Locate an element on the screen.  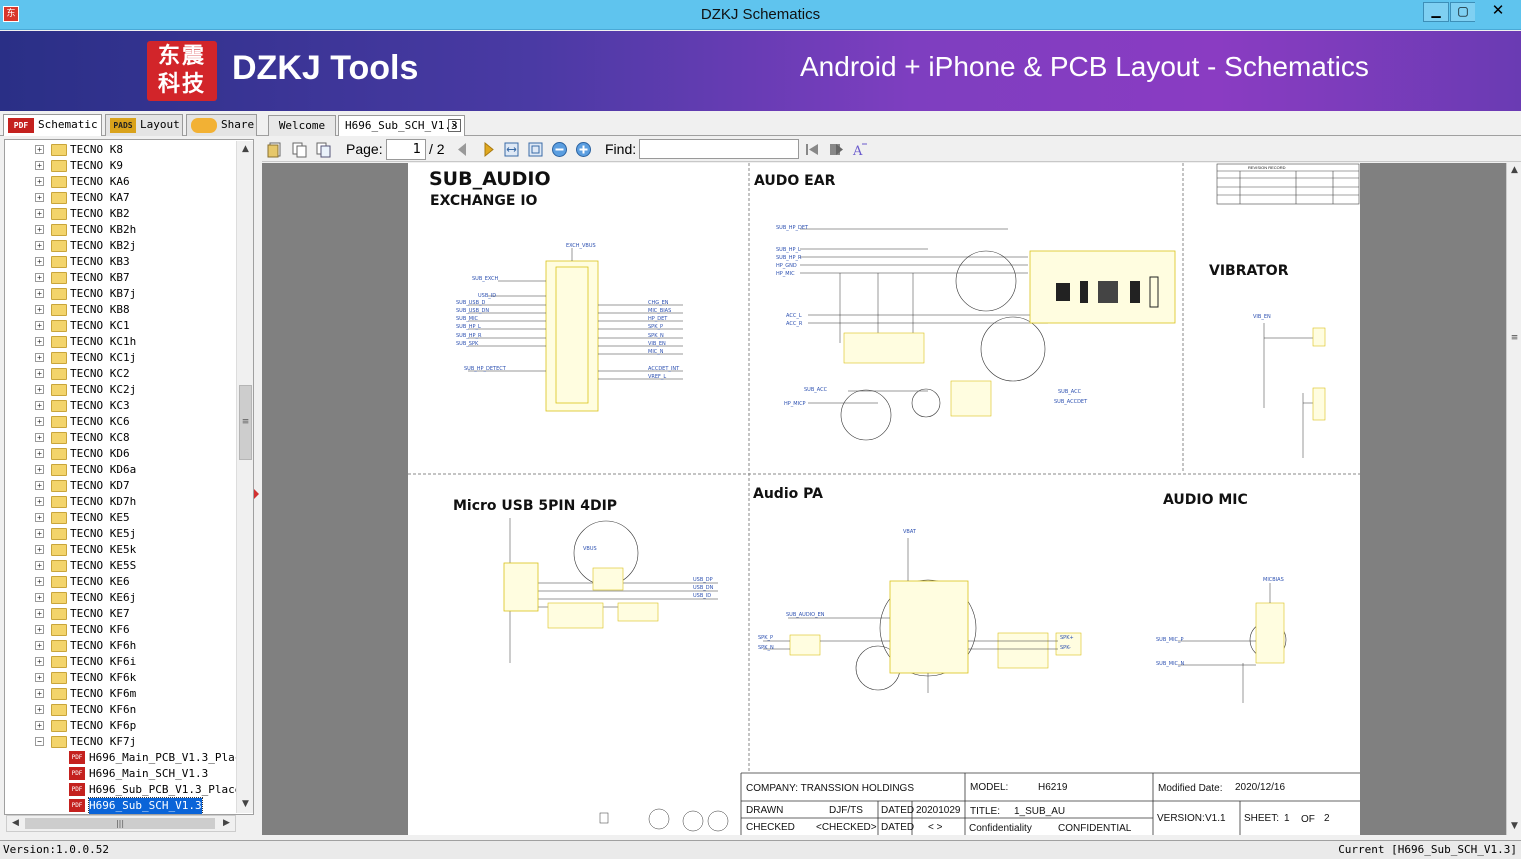
tree-file-item: PDF H696_Main_PCB_V1.3_Placem is located at coordinates (129, 758).